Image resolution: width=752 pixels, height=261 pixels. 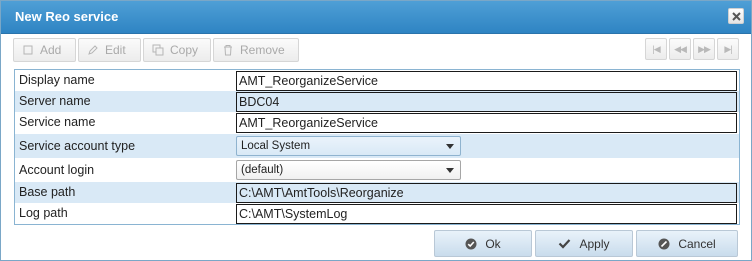 I want to click on remove-button: Remove, so click(x=256, y=50).